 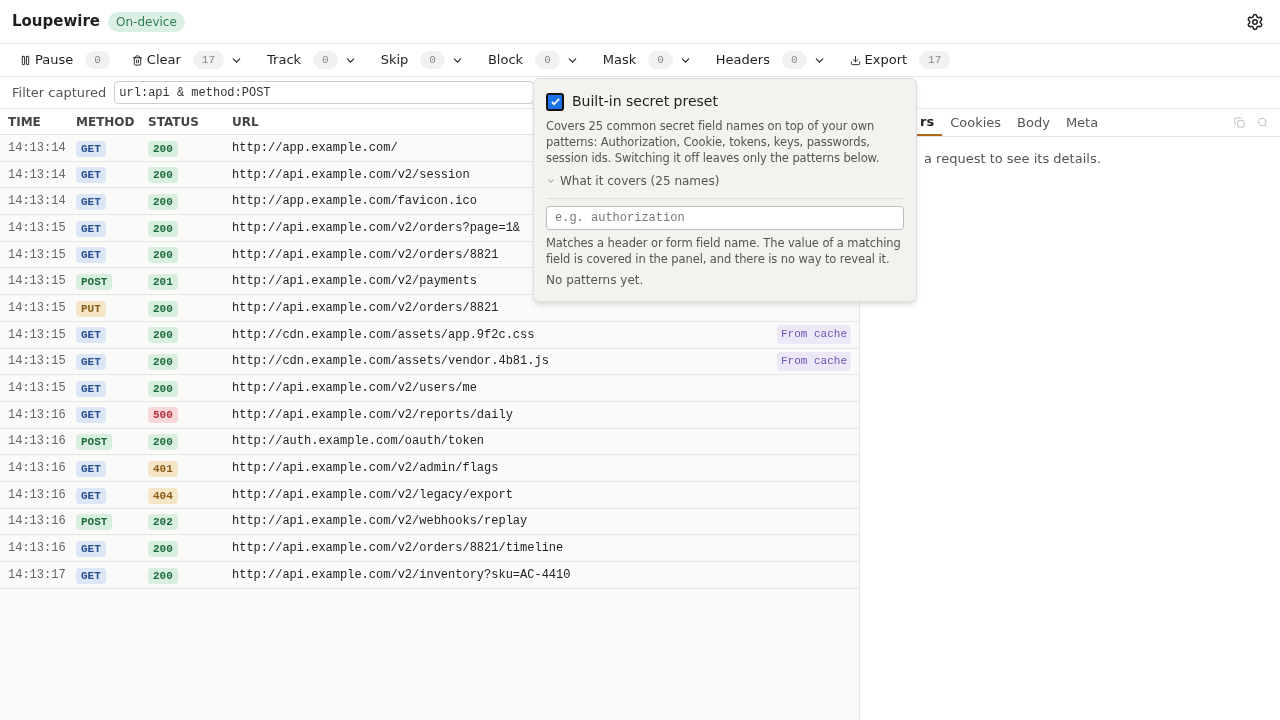 I want to click on request-row: 14:13:17 GET 200 http://api.example.com/v2/inventory?sku=AC-4410, so click(x=429, y=575).